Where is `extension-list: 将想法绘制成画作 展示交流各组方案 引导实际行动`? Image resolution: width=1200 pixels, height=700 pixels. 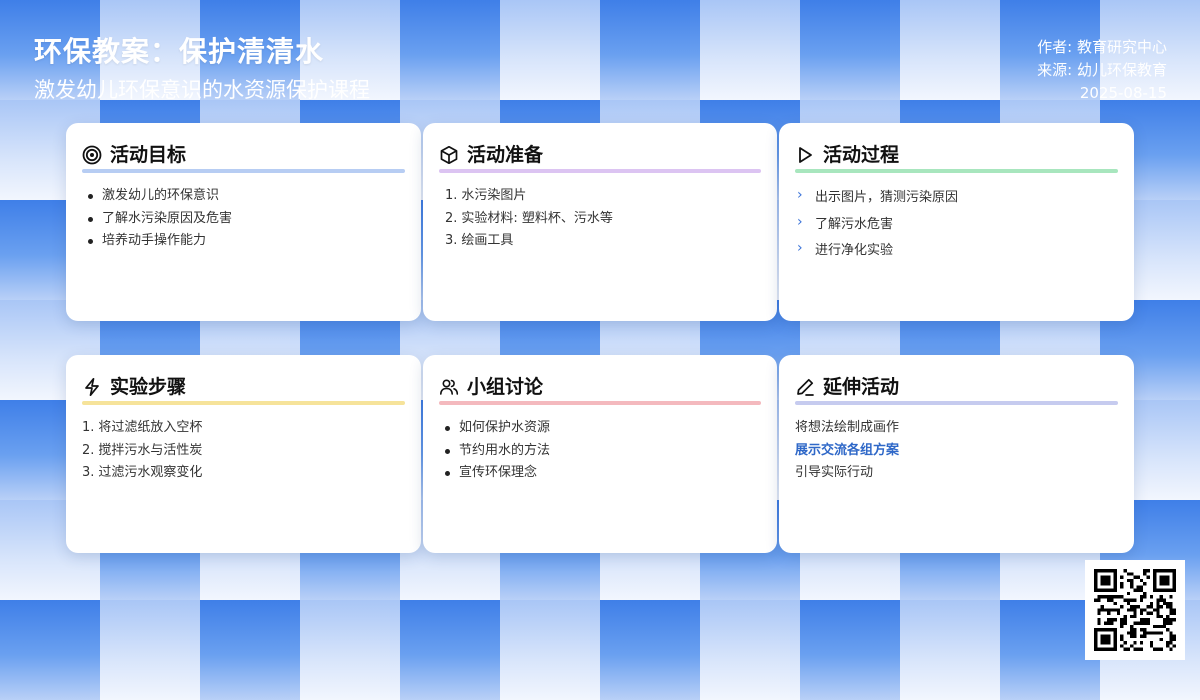
extension-list: 将想法绘制成画作 展示交流各组方案 引导实际行动 is located at coordinates (956, 451).